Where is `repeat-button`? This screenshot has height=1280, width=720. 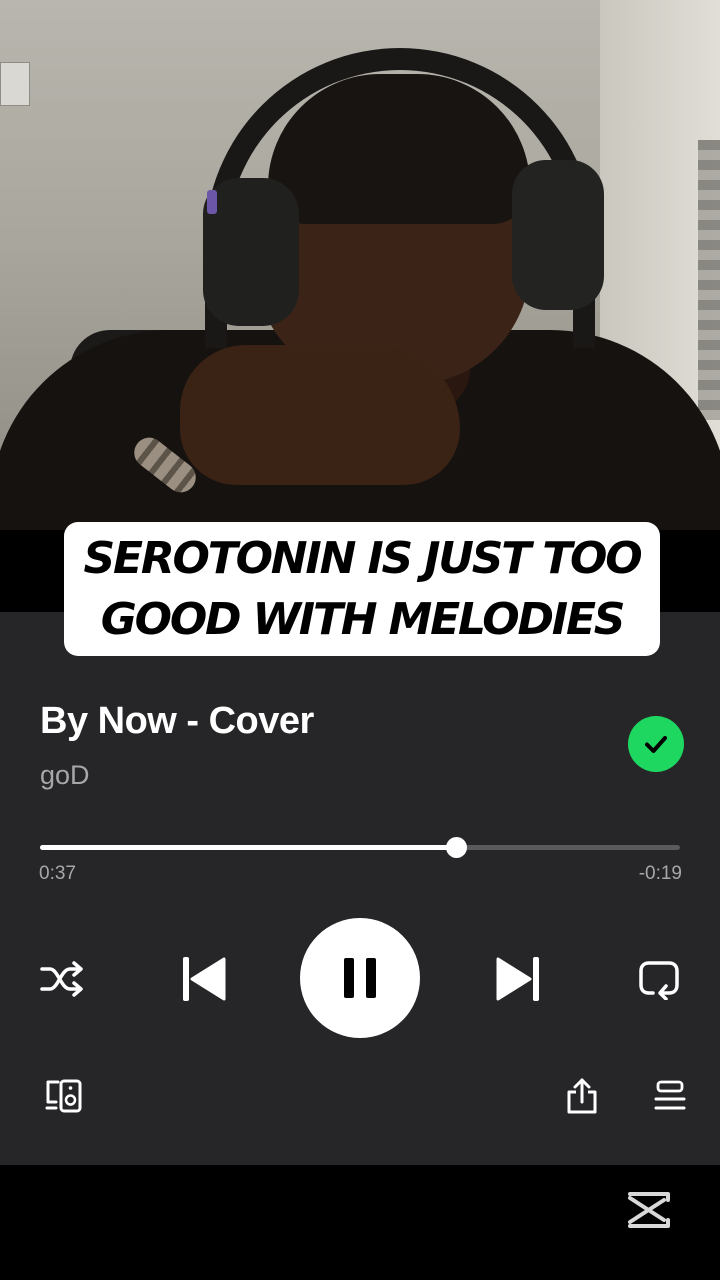 repeat-button is located at coordinates (659, 979).